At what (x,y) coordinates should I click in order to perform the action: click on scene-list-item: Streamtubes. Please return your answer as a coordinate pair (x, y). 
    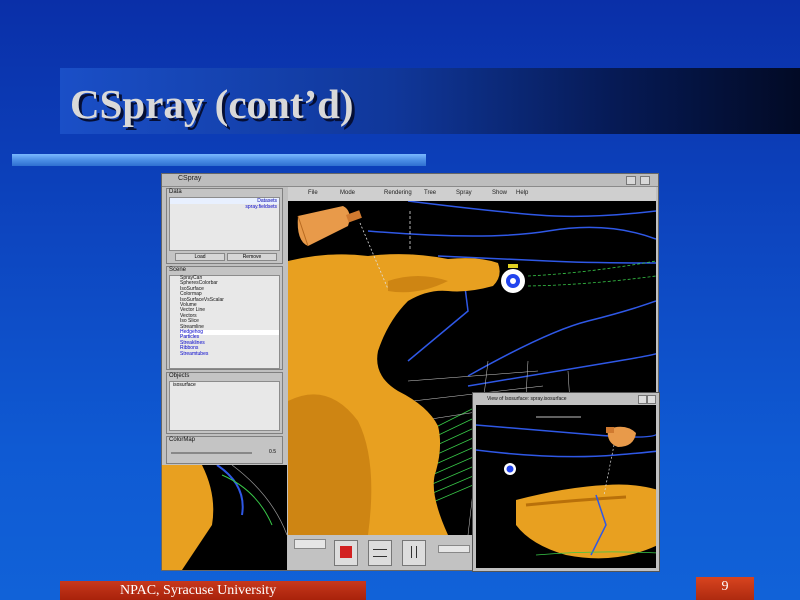
    Looking at the image, I should click on (229, 354).